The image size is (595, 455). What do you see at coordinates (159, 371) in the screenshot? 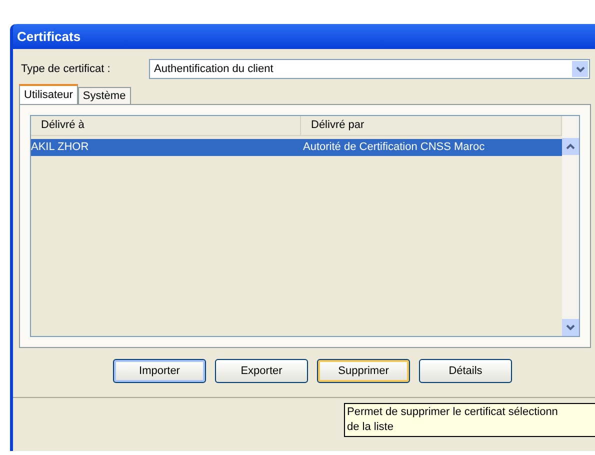
I see `dialog-button: Importer` at bounding box center [159, 371].